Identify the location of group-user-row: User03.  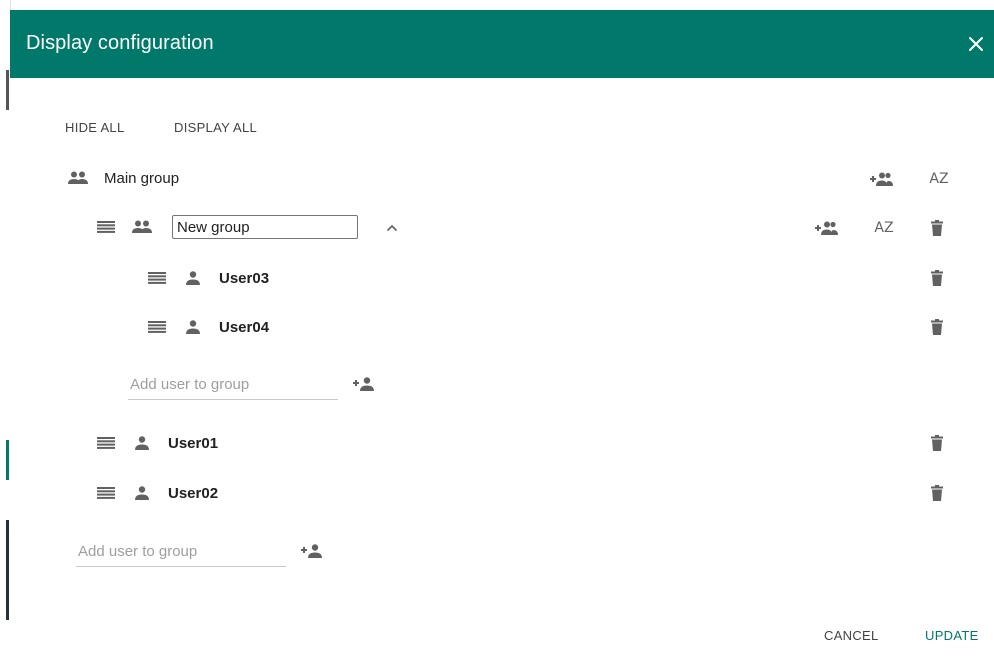
(207, 278).